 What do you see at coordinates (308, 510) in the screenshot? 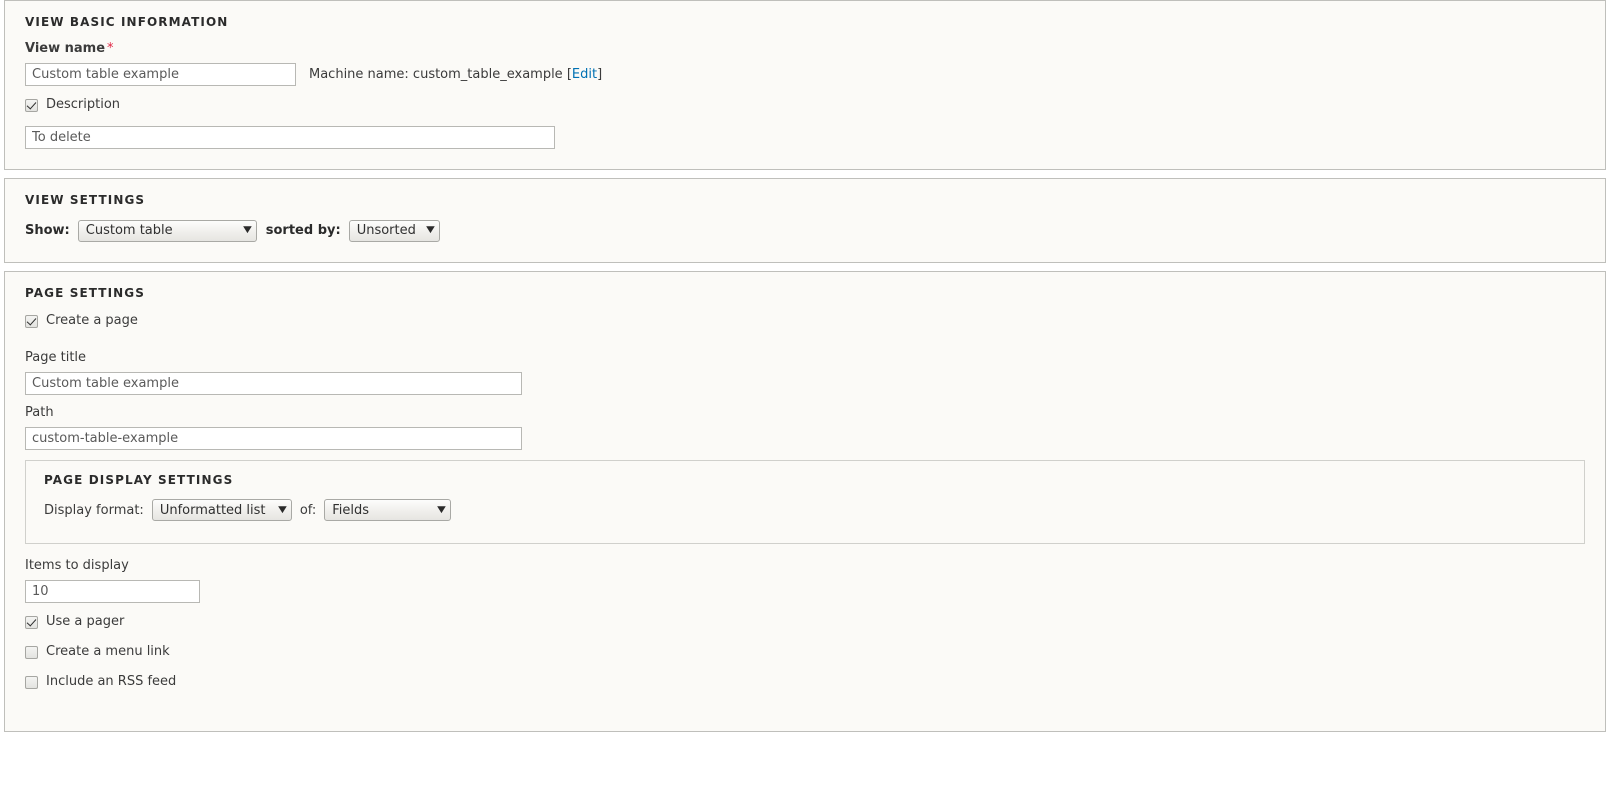
I see `of-label: of:` at bounding box center [308, 510].